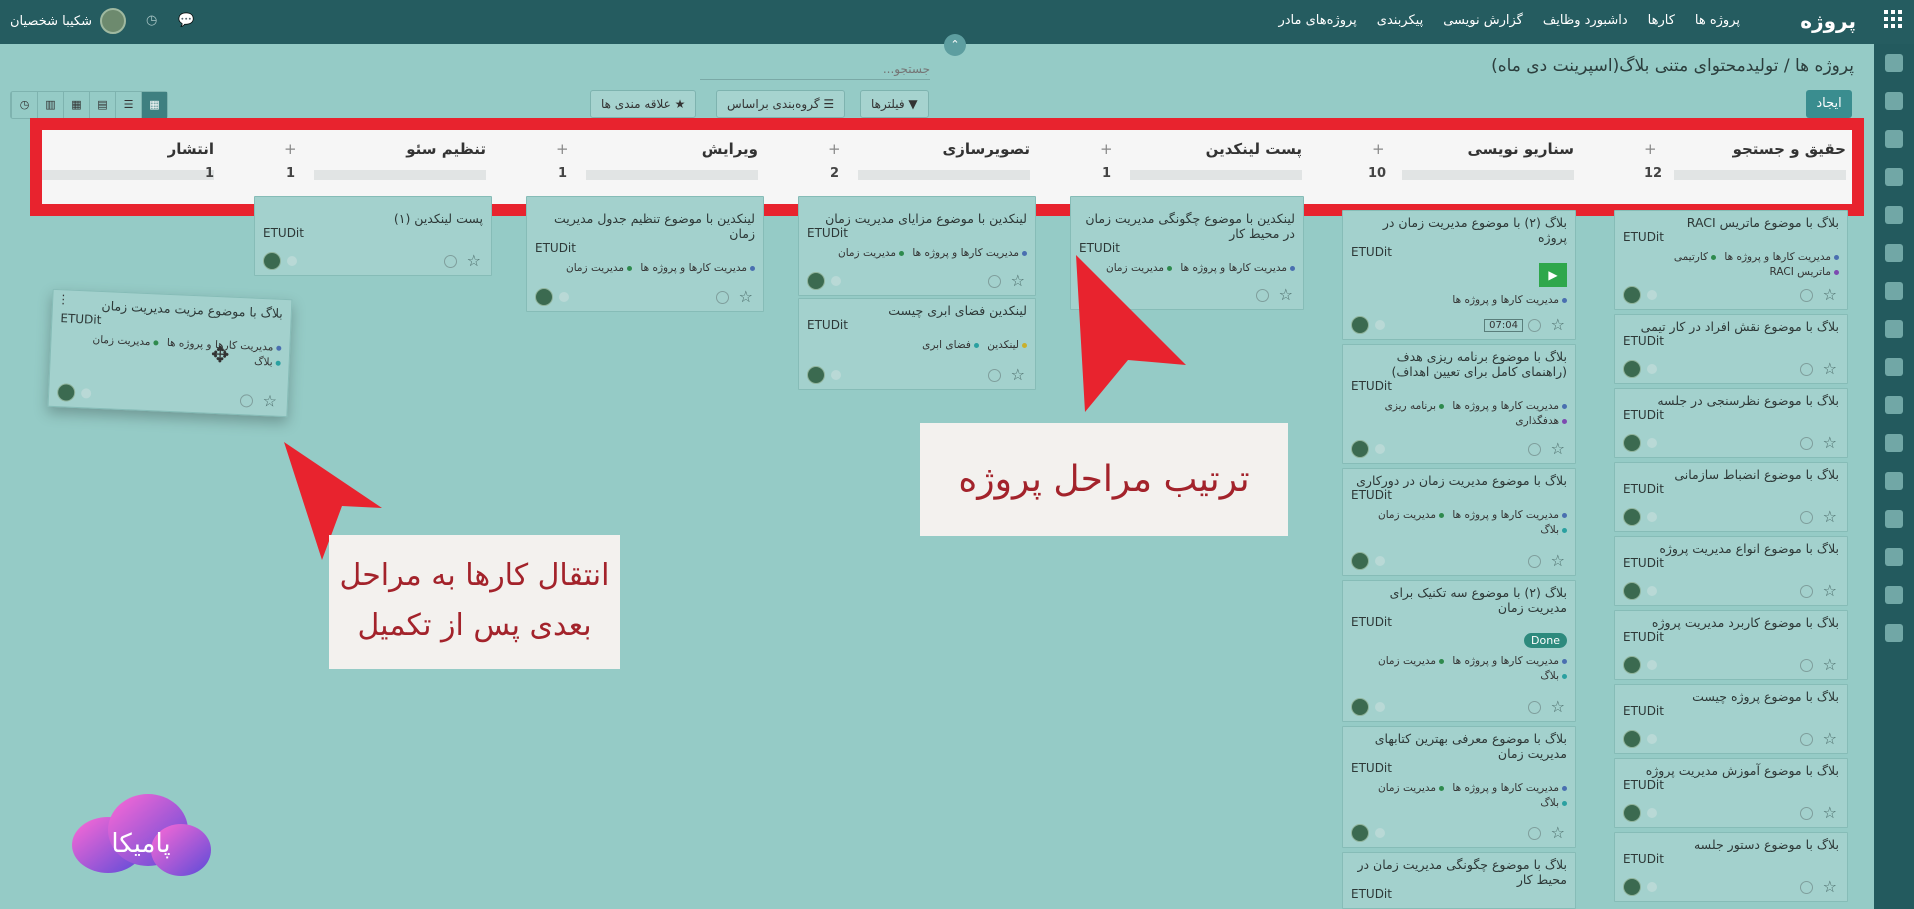 The height and width of the screenshot is (909, 1914). Describe the element at coordinates (1824, 66) in the screenshot. I see `breadcrumb-root: پروژه ها` at that location.